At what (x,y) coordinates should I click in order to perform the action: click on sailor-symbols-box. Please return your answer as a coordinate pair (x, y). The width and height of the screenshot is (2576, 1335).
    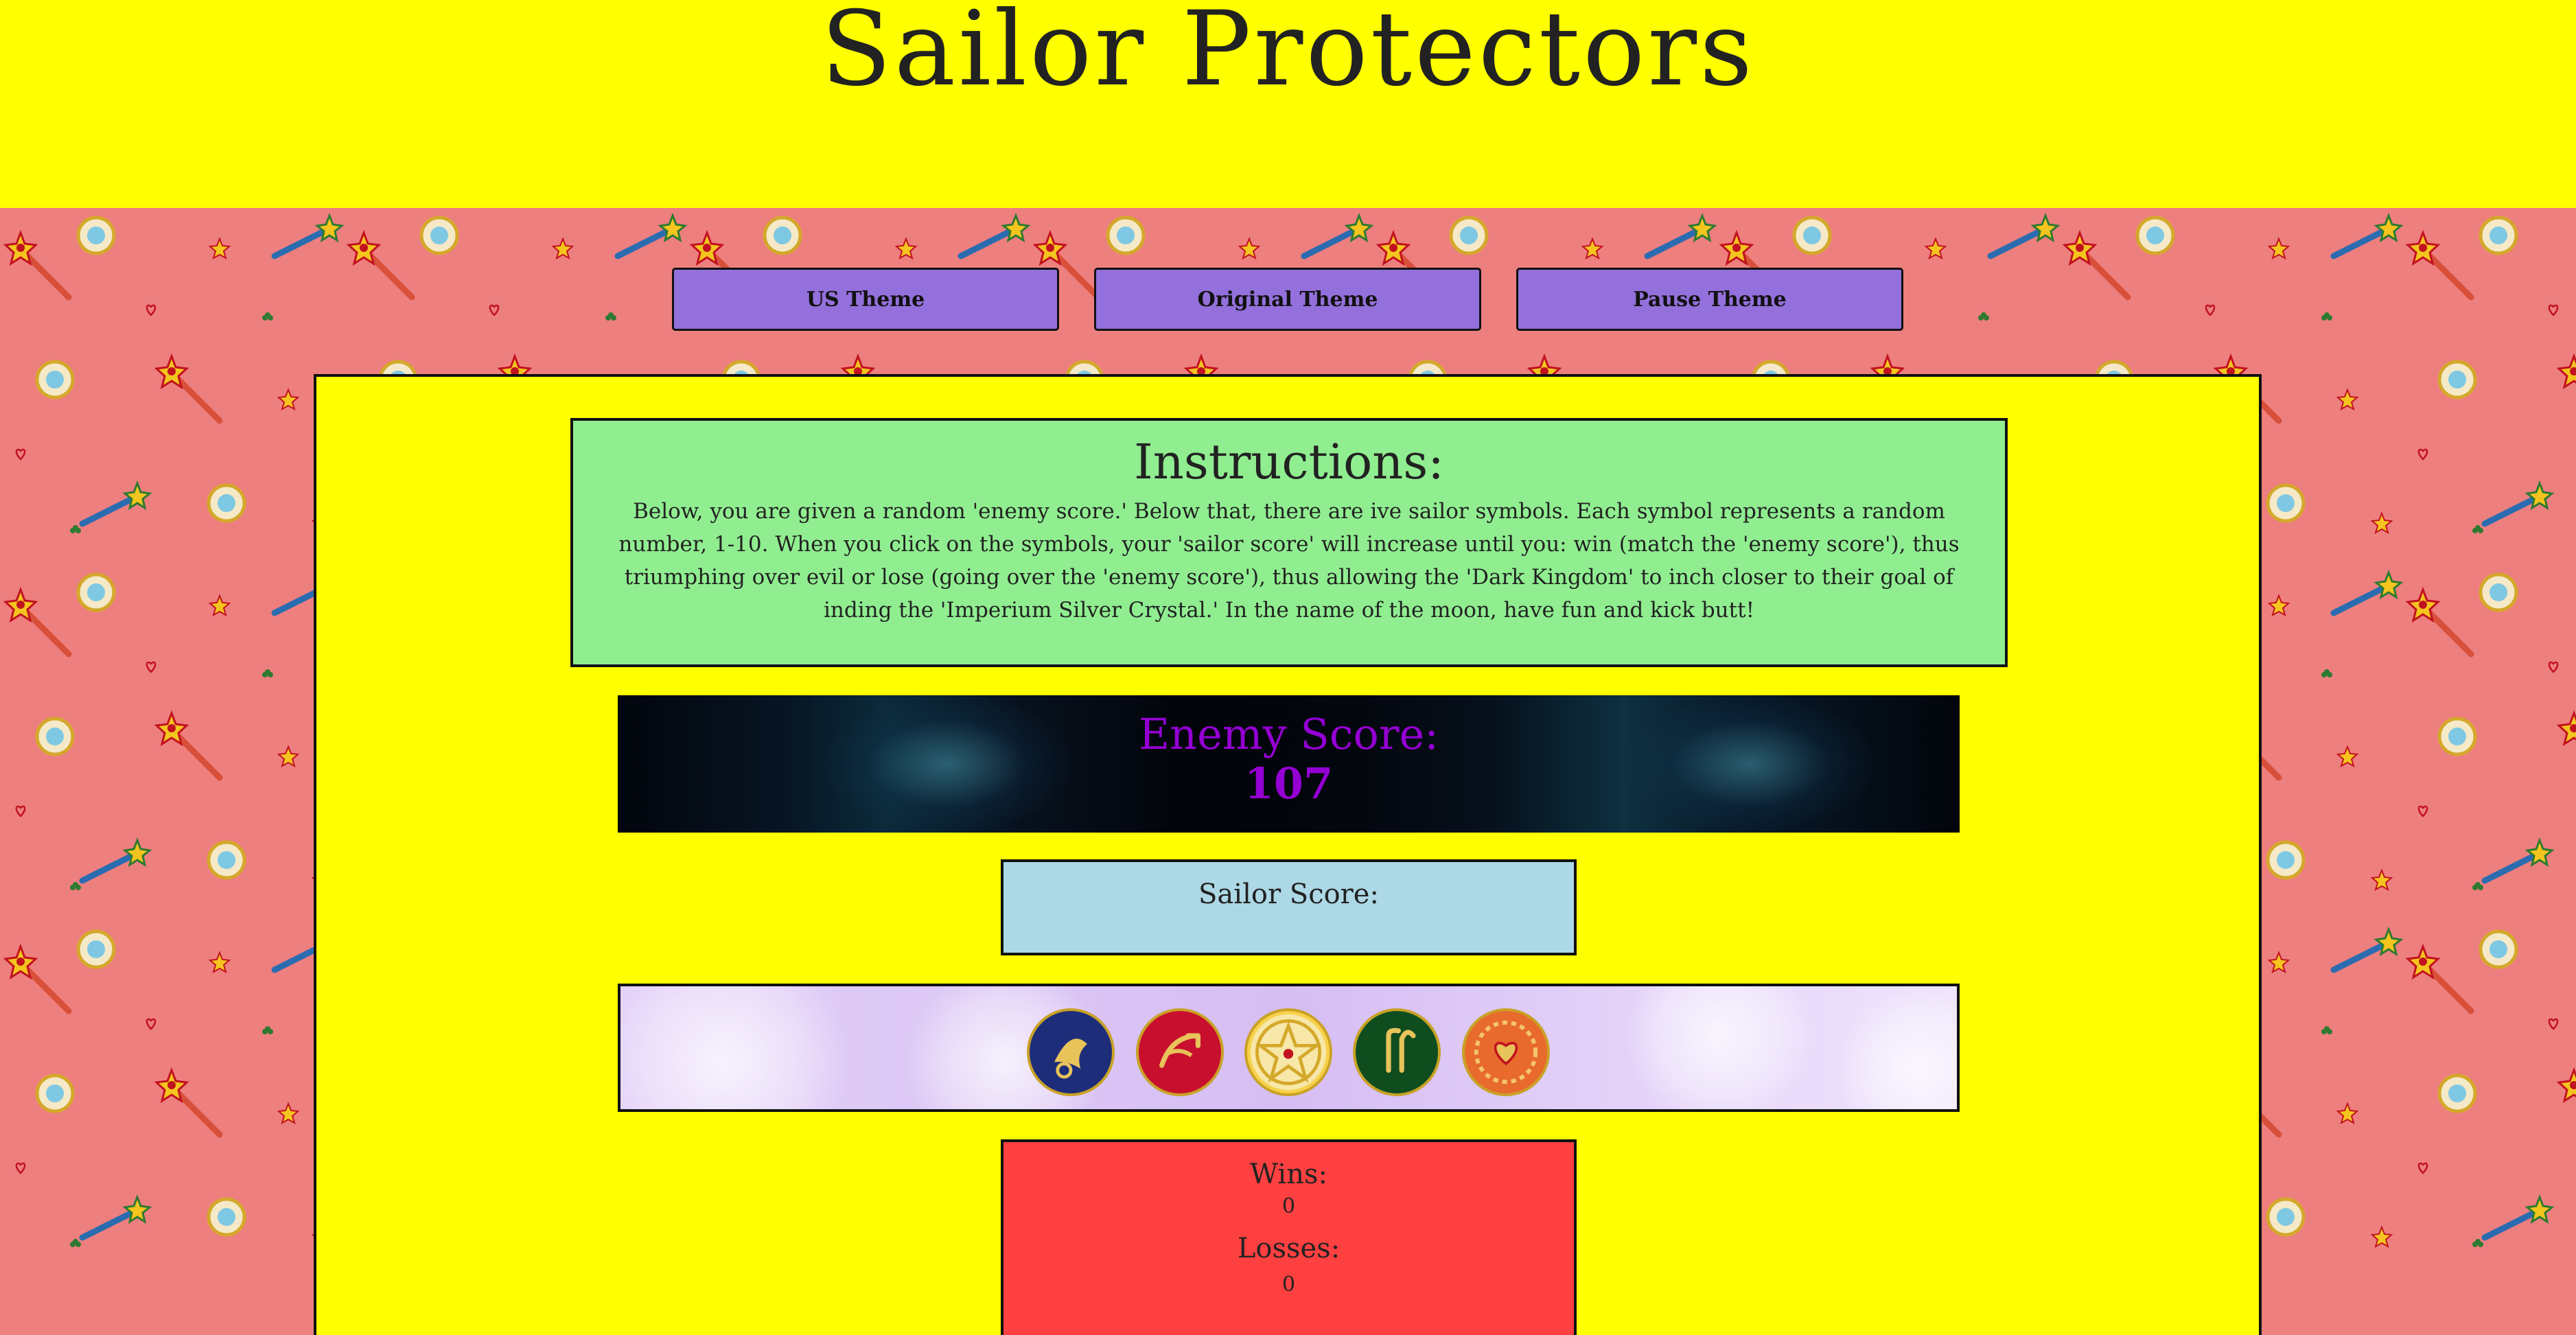
    Looking at the image, I should click on (1289, 1048).